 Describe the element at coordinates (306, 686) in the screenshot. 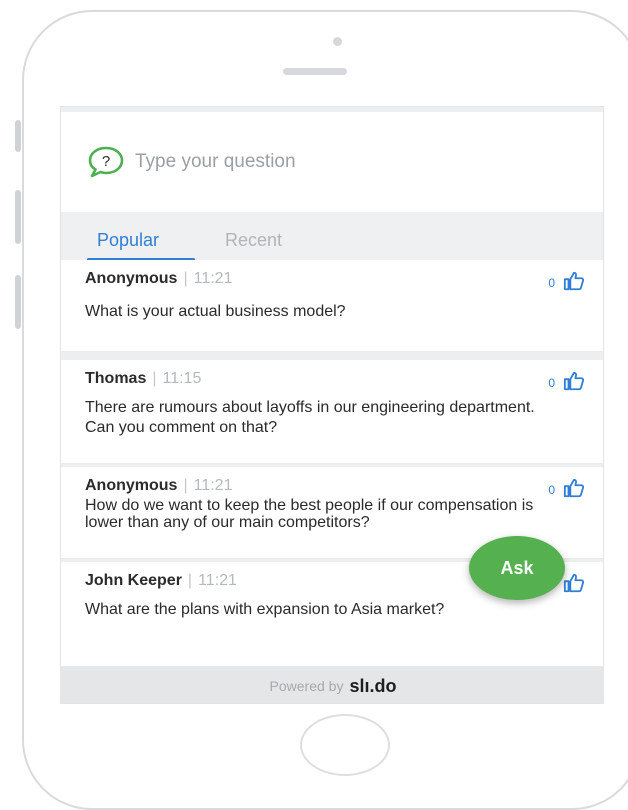

I see `powered-by-label: Powered by` at that location.